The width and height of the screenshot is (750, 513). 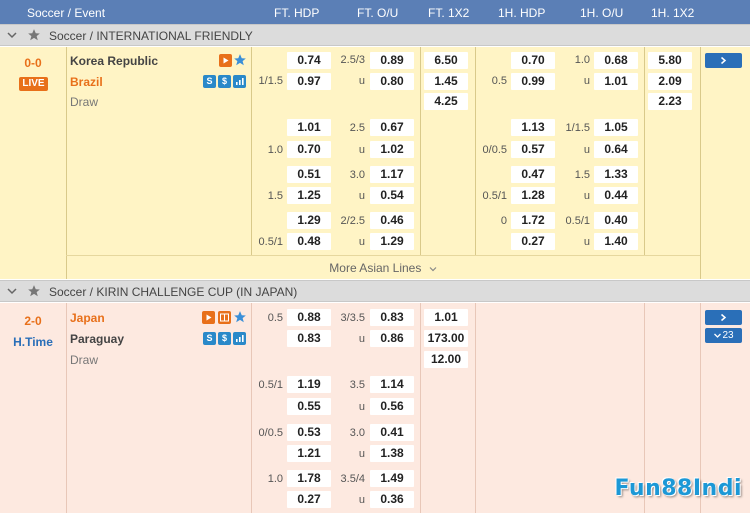 What do you see at coordinates (602, 13) in the screenshot?
I see `header-1h-ou: 1H. O/U` at bounding box center [602, 13].